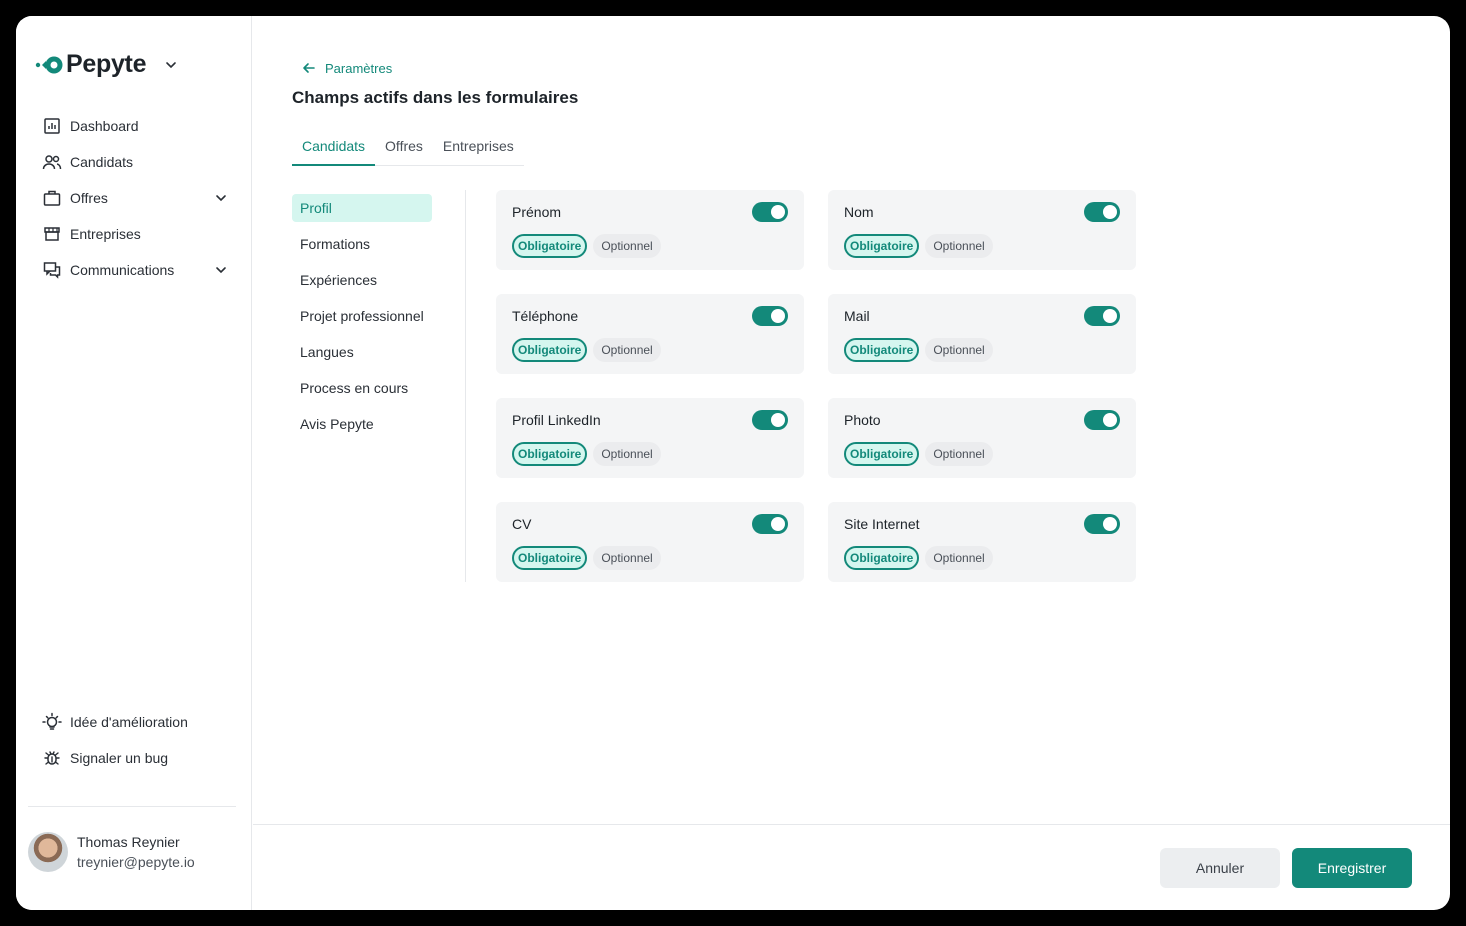 The height and width of the screenshot is (926, 1466). What do you see at coordinates (102, 162) in the screenshot?
I see `sidebar-item-label: Candidats` at bounding box center [102, 162].